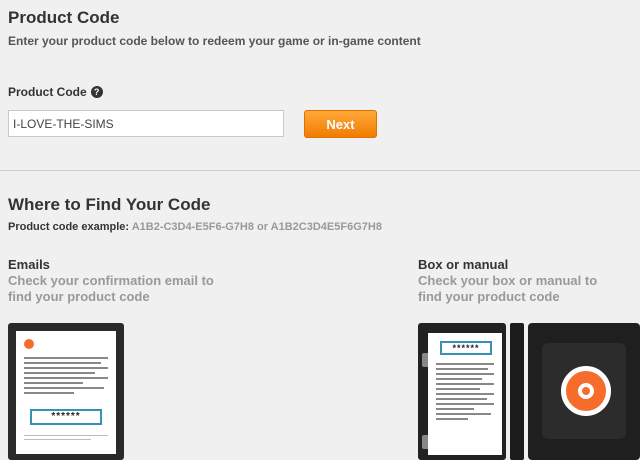 Image resolution: width=640 pixels, height=460 pixels. I want to click on disc-case, so click(584, 391).